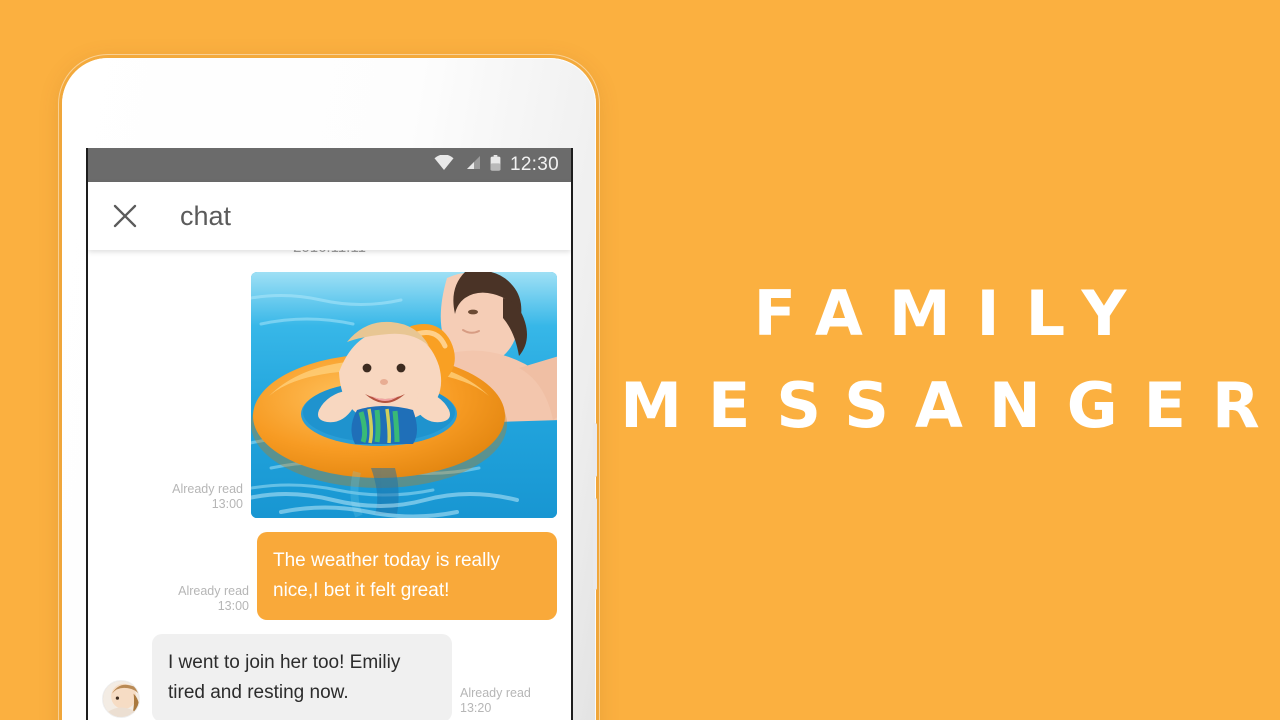  I want to click on date-divider: 2016.11.11, so click(329, 254).